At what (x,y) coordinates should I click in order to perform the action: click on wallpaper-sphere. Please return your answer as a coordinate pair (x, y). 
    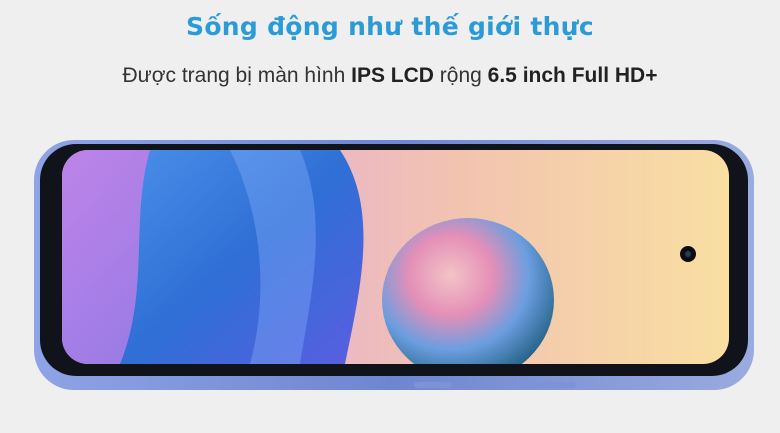
    Looking at the image, I should click on (468, 291).